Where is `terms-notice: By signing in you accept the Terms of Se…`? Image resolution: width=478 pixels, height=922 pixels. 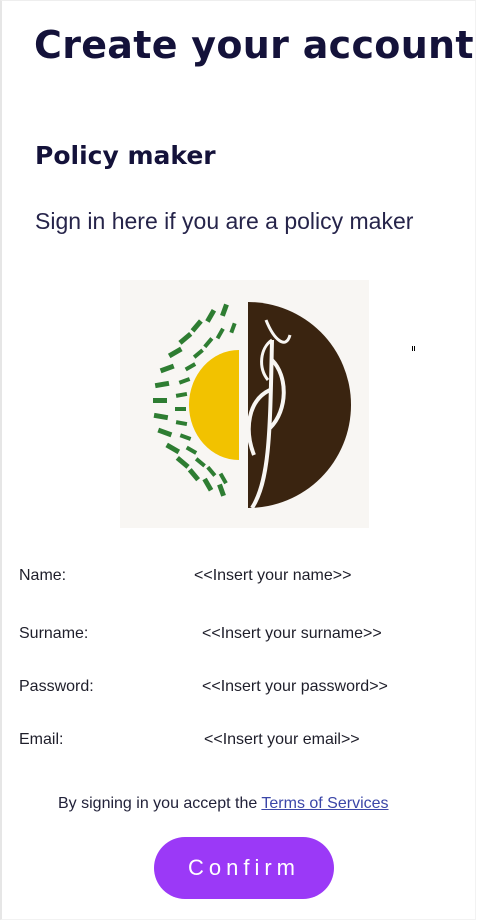
terms-notice: By signing in you accept the Terms of Se… is located at coordinates (223, 804).